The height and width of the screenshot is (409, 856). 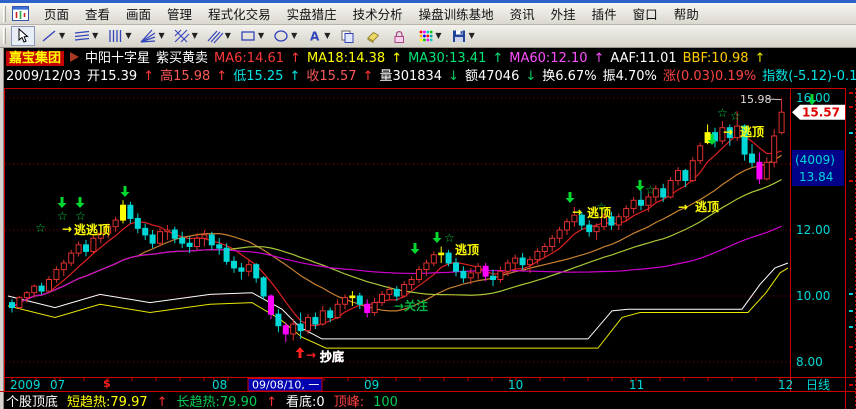 I want to click on menu-bar: 页面 查看 画面 管理 程式化交易 实盘猎庄 技术分析 操盘训练基地 资讯 外挂 插件 窗口 帮助, so click(x=428, y=14).